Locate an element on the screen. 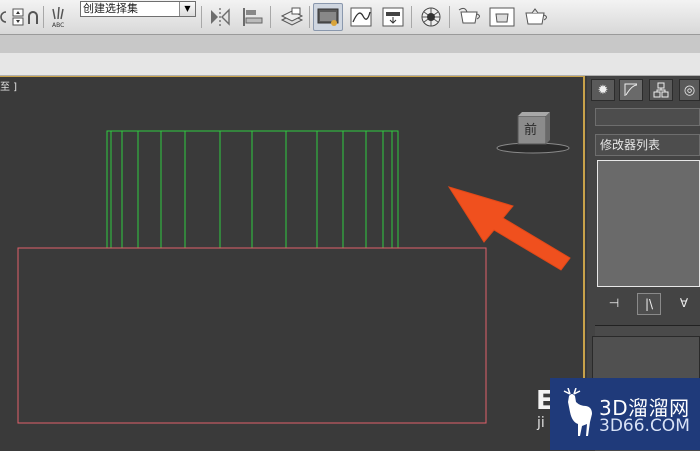 Image resolution: width=700 pixels, height=451 pixels. menu-strip is located at coordinates (350, 44).